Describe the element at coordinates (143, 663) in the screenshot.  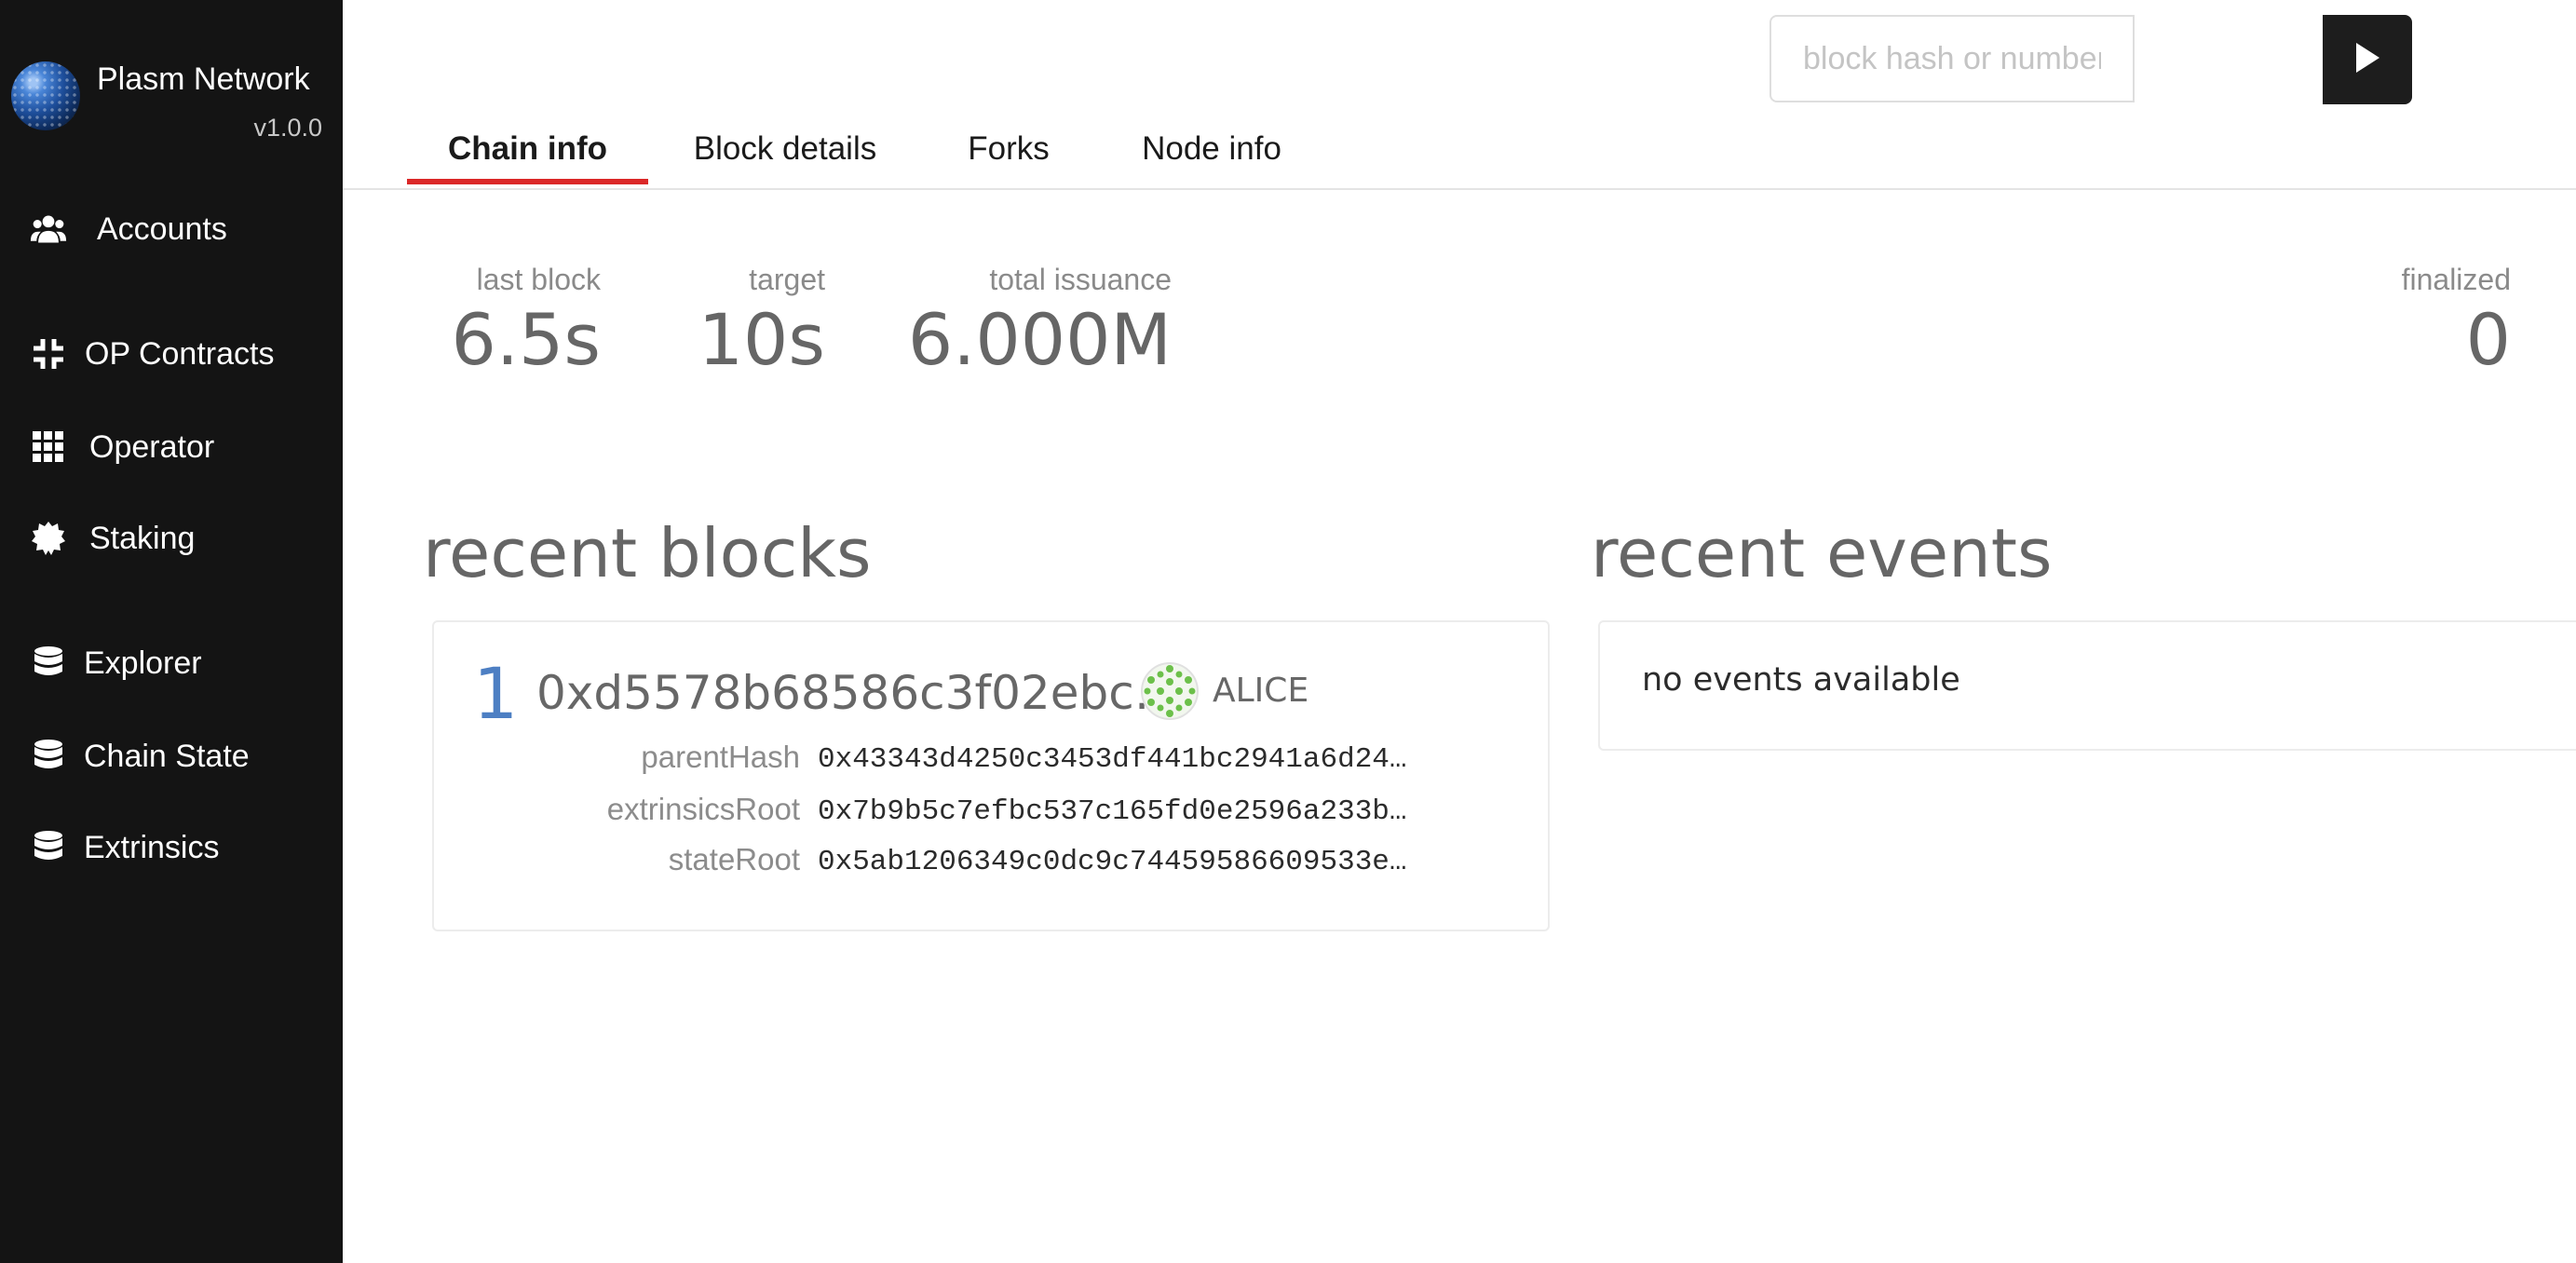
I see `sidebar-item-label: Explorer` at that location.